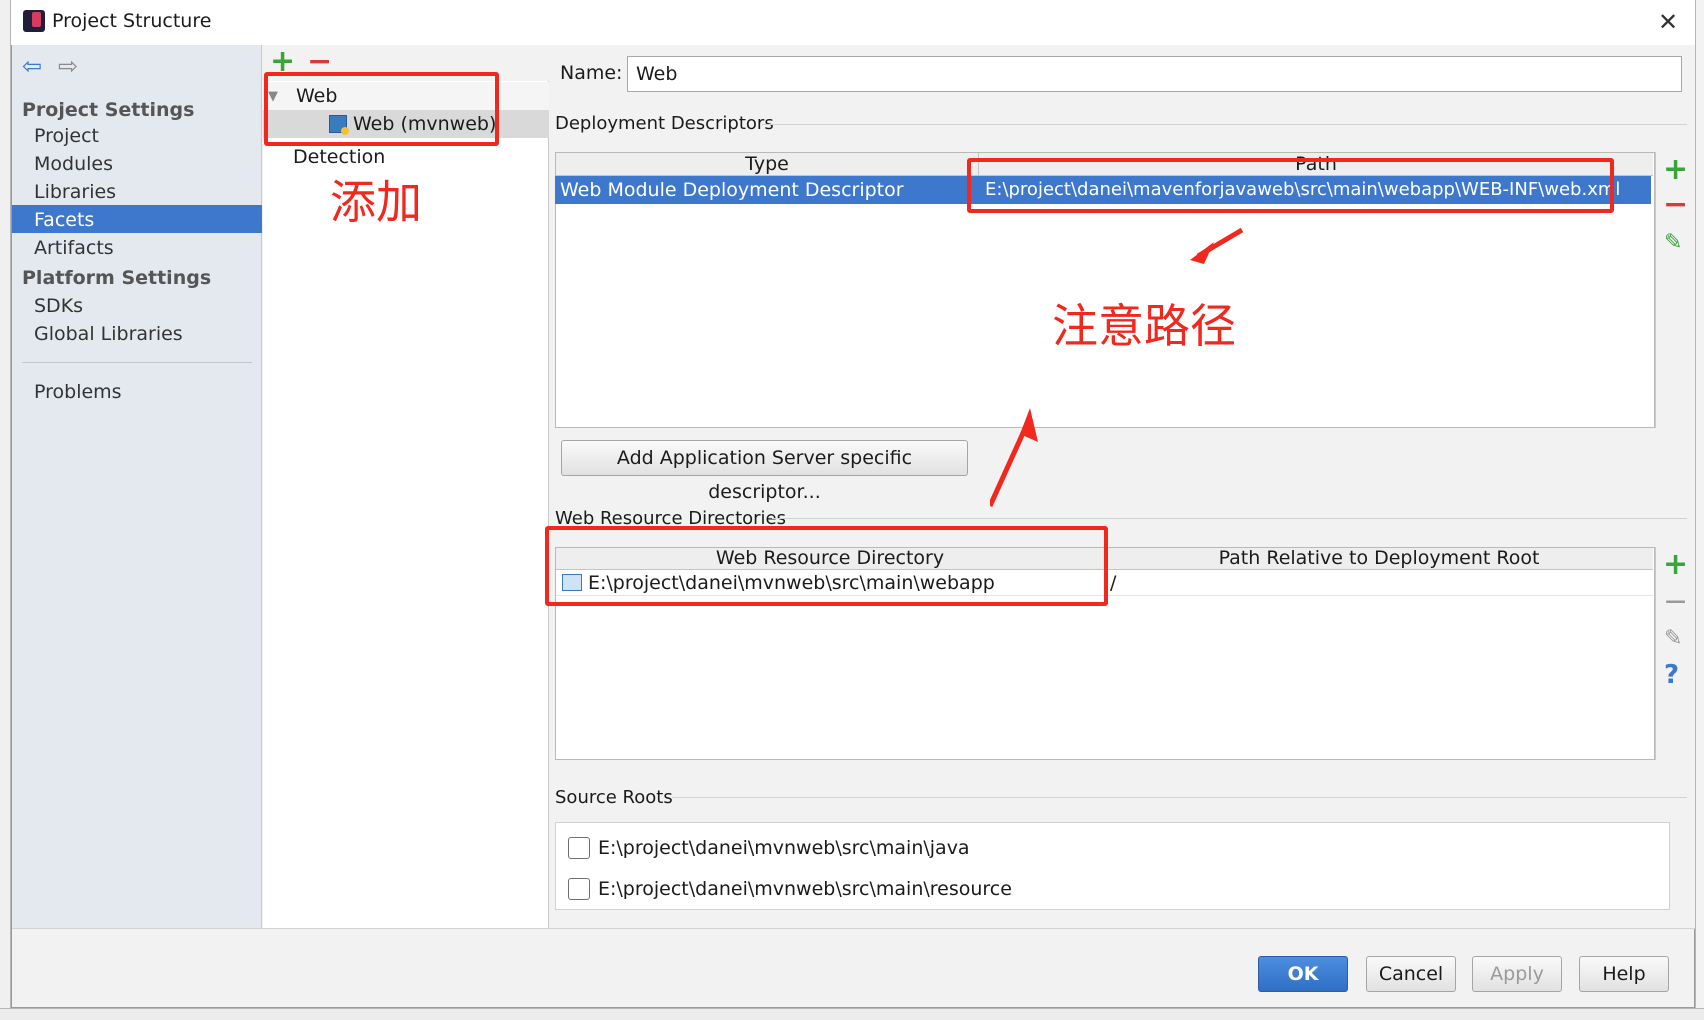 Image resolution: width=1704 pixels, height=1020 pixels. I want to click on nav-item-problems: Problems, so click(78, 392).